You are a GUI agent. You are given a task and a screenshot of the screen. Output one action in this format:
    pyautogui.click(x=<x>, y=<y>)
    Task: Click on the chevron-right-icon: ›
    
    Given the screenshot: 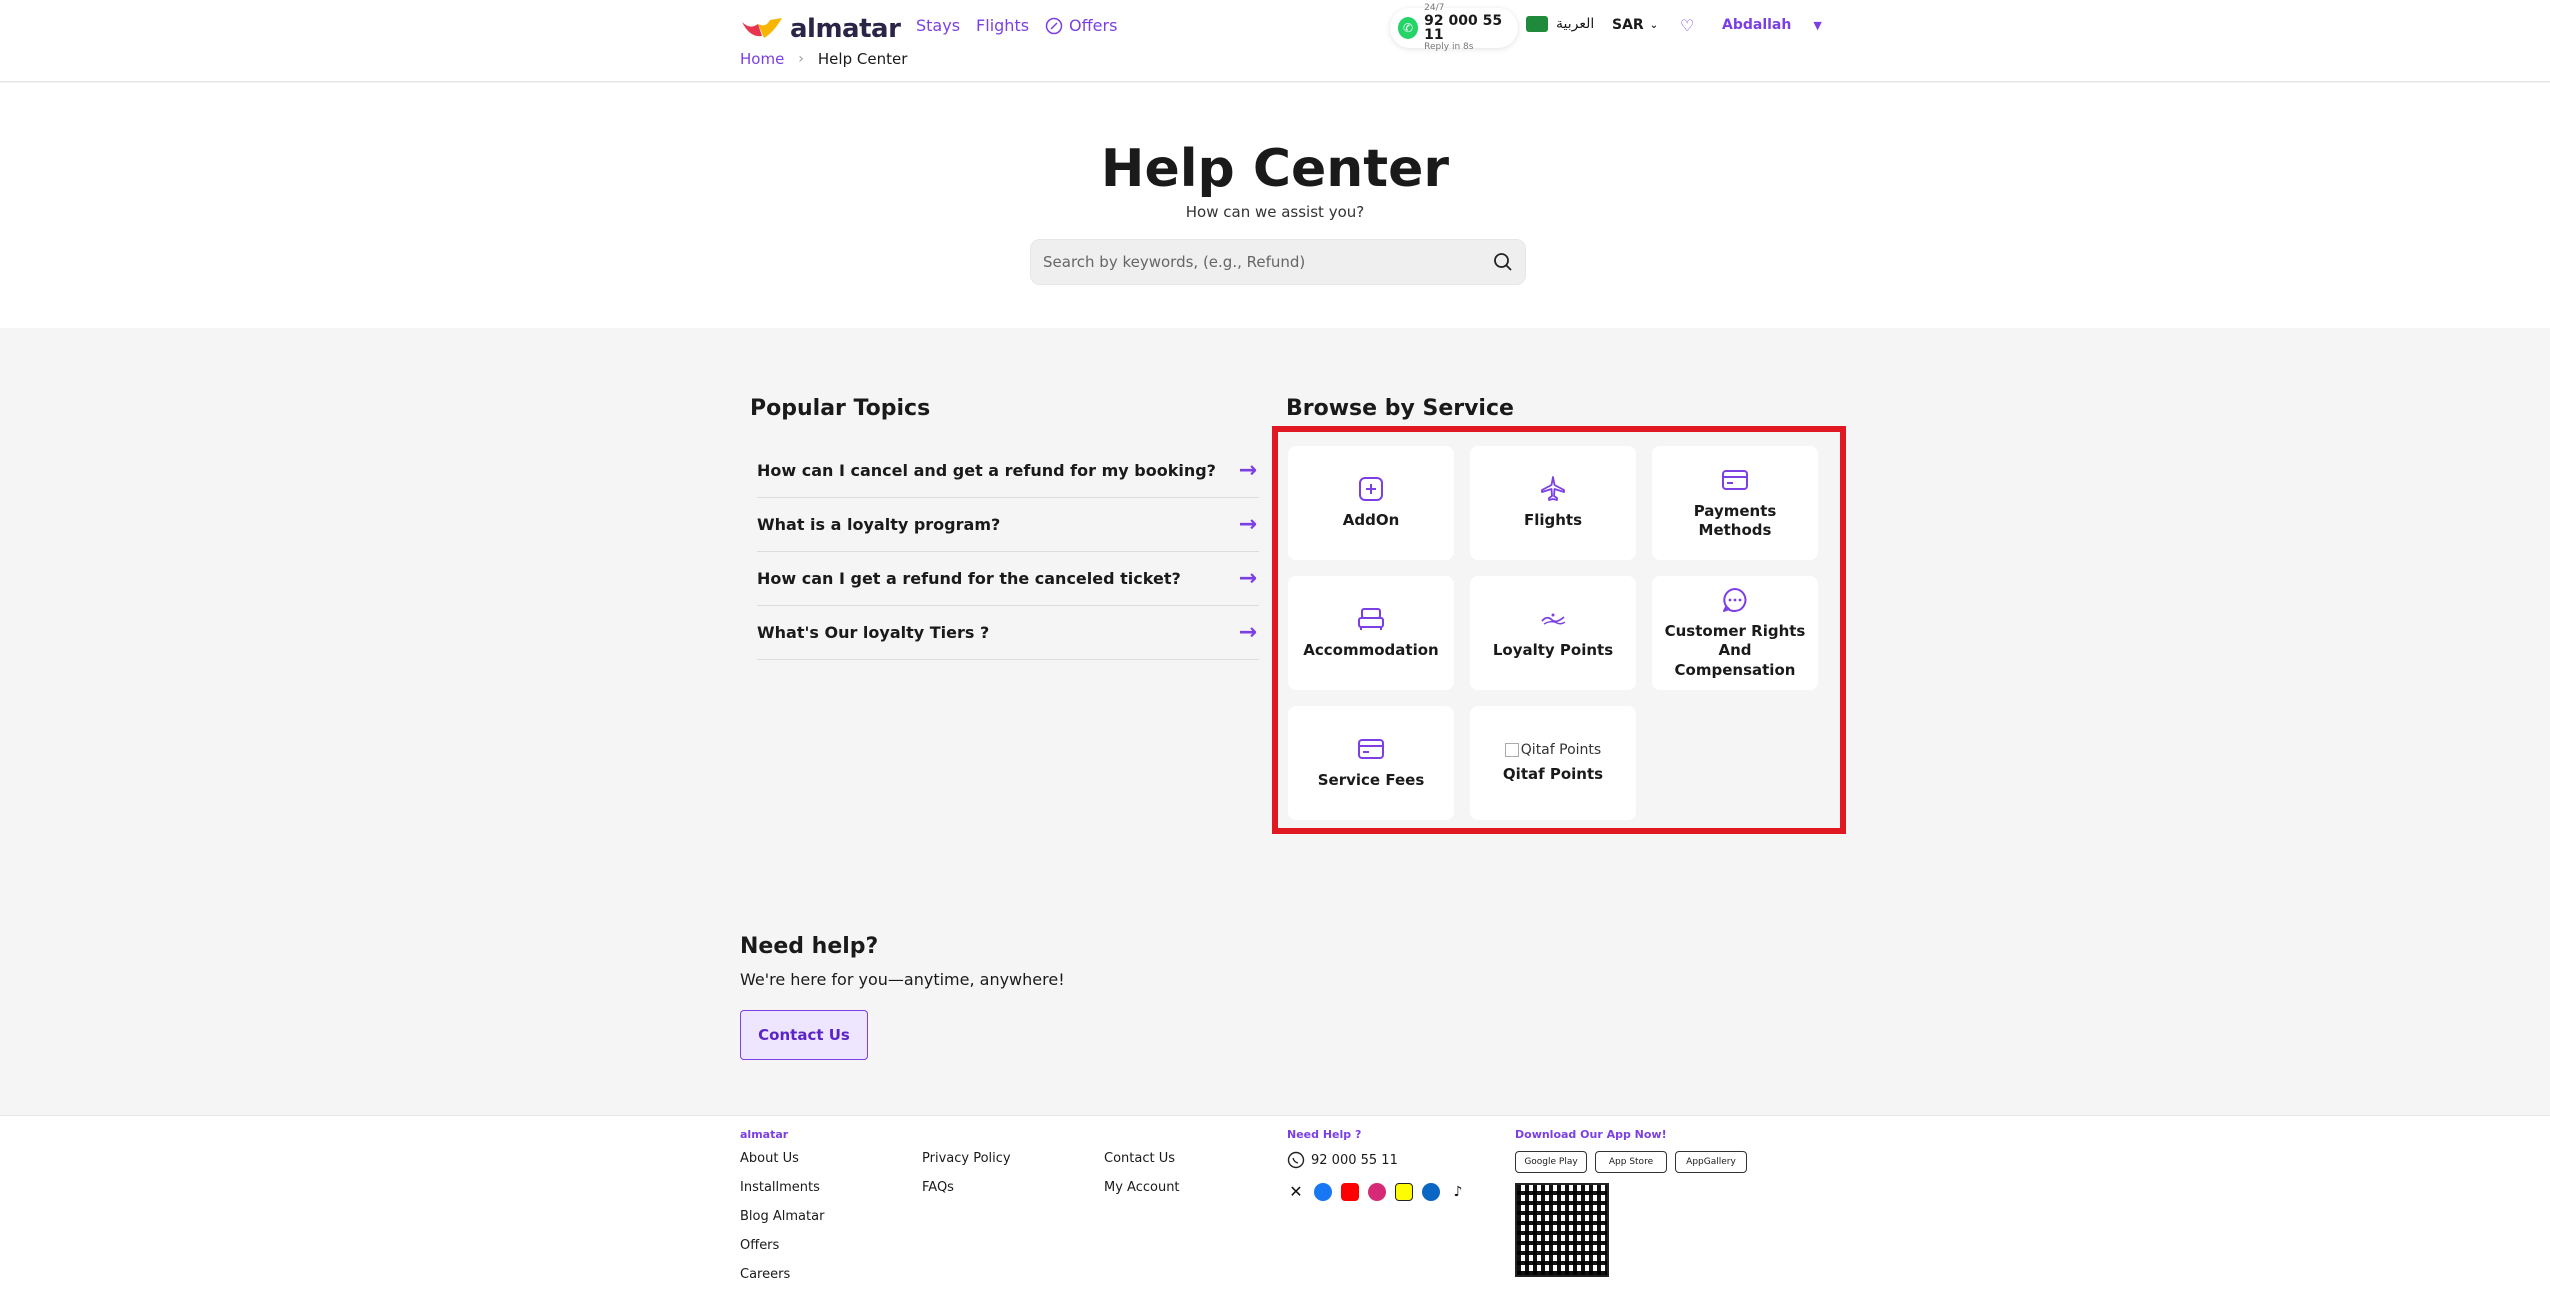 What is the action you would take?
    pyautogui.click(x=801, y=59)
    